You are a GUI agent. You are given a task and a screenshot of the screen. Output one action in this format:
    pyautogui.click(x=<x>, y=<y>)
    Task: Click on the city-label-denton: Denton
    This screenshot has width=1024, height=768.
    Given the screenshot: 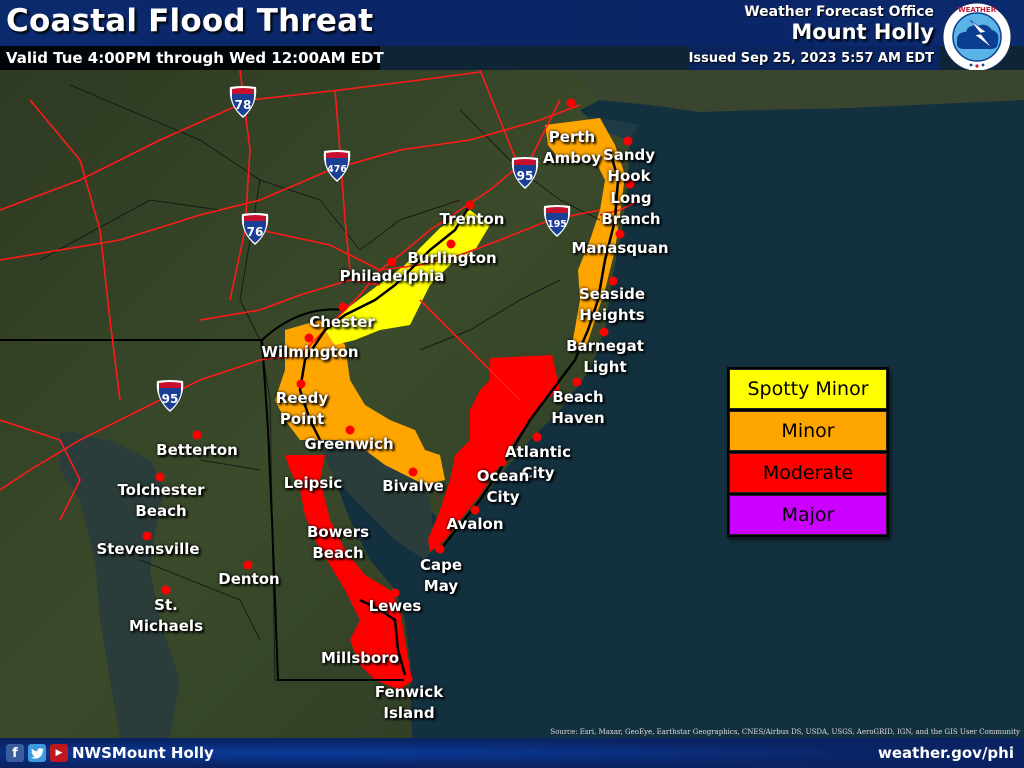 What is the action you would take?
    pyautogui.click(x=249, y=579)
    